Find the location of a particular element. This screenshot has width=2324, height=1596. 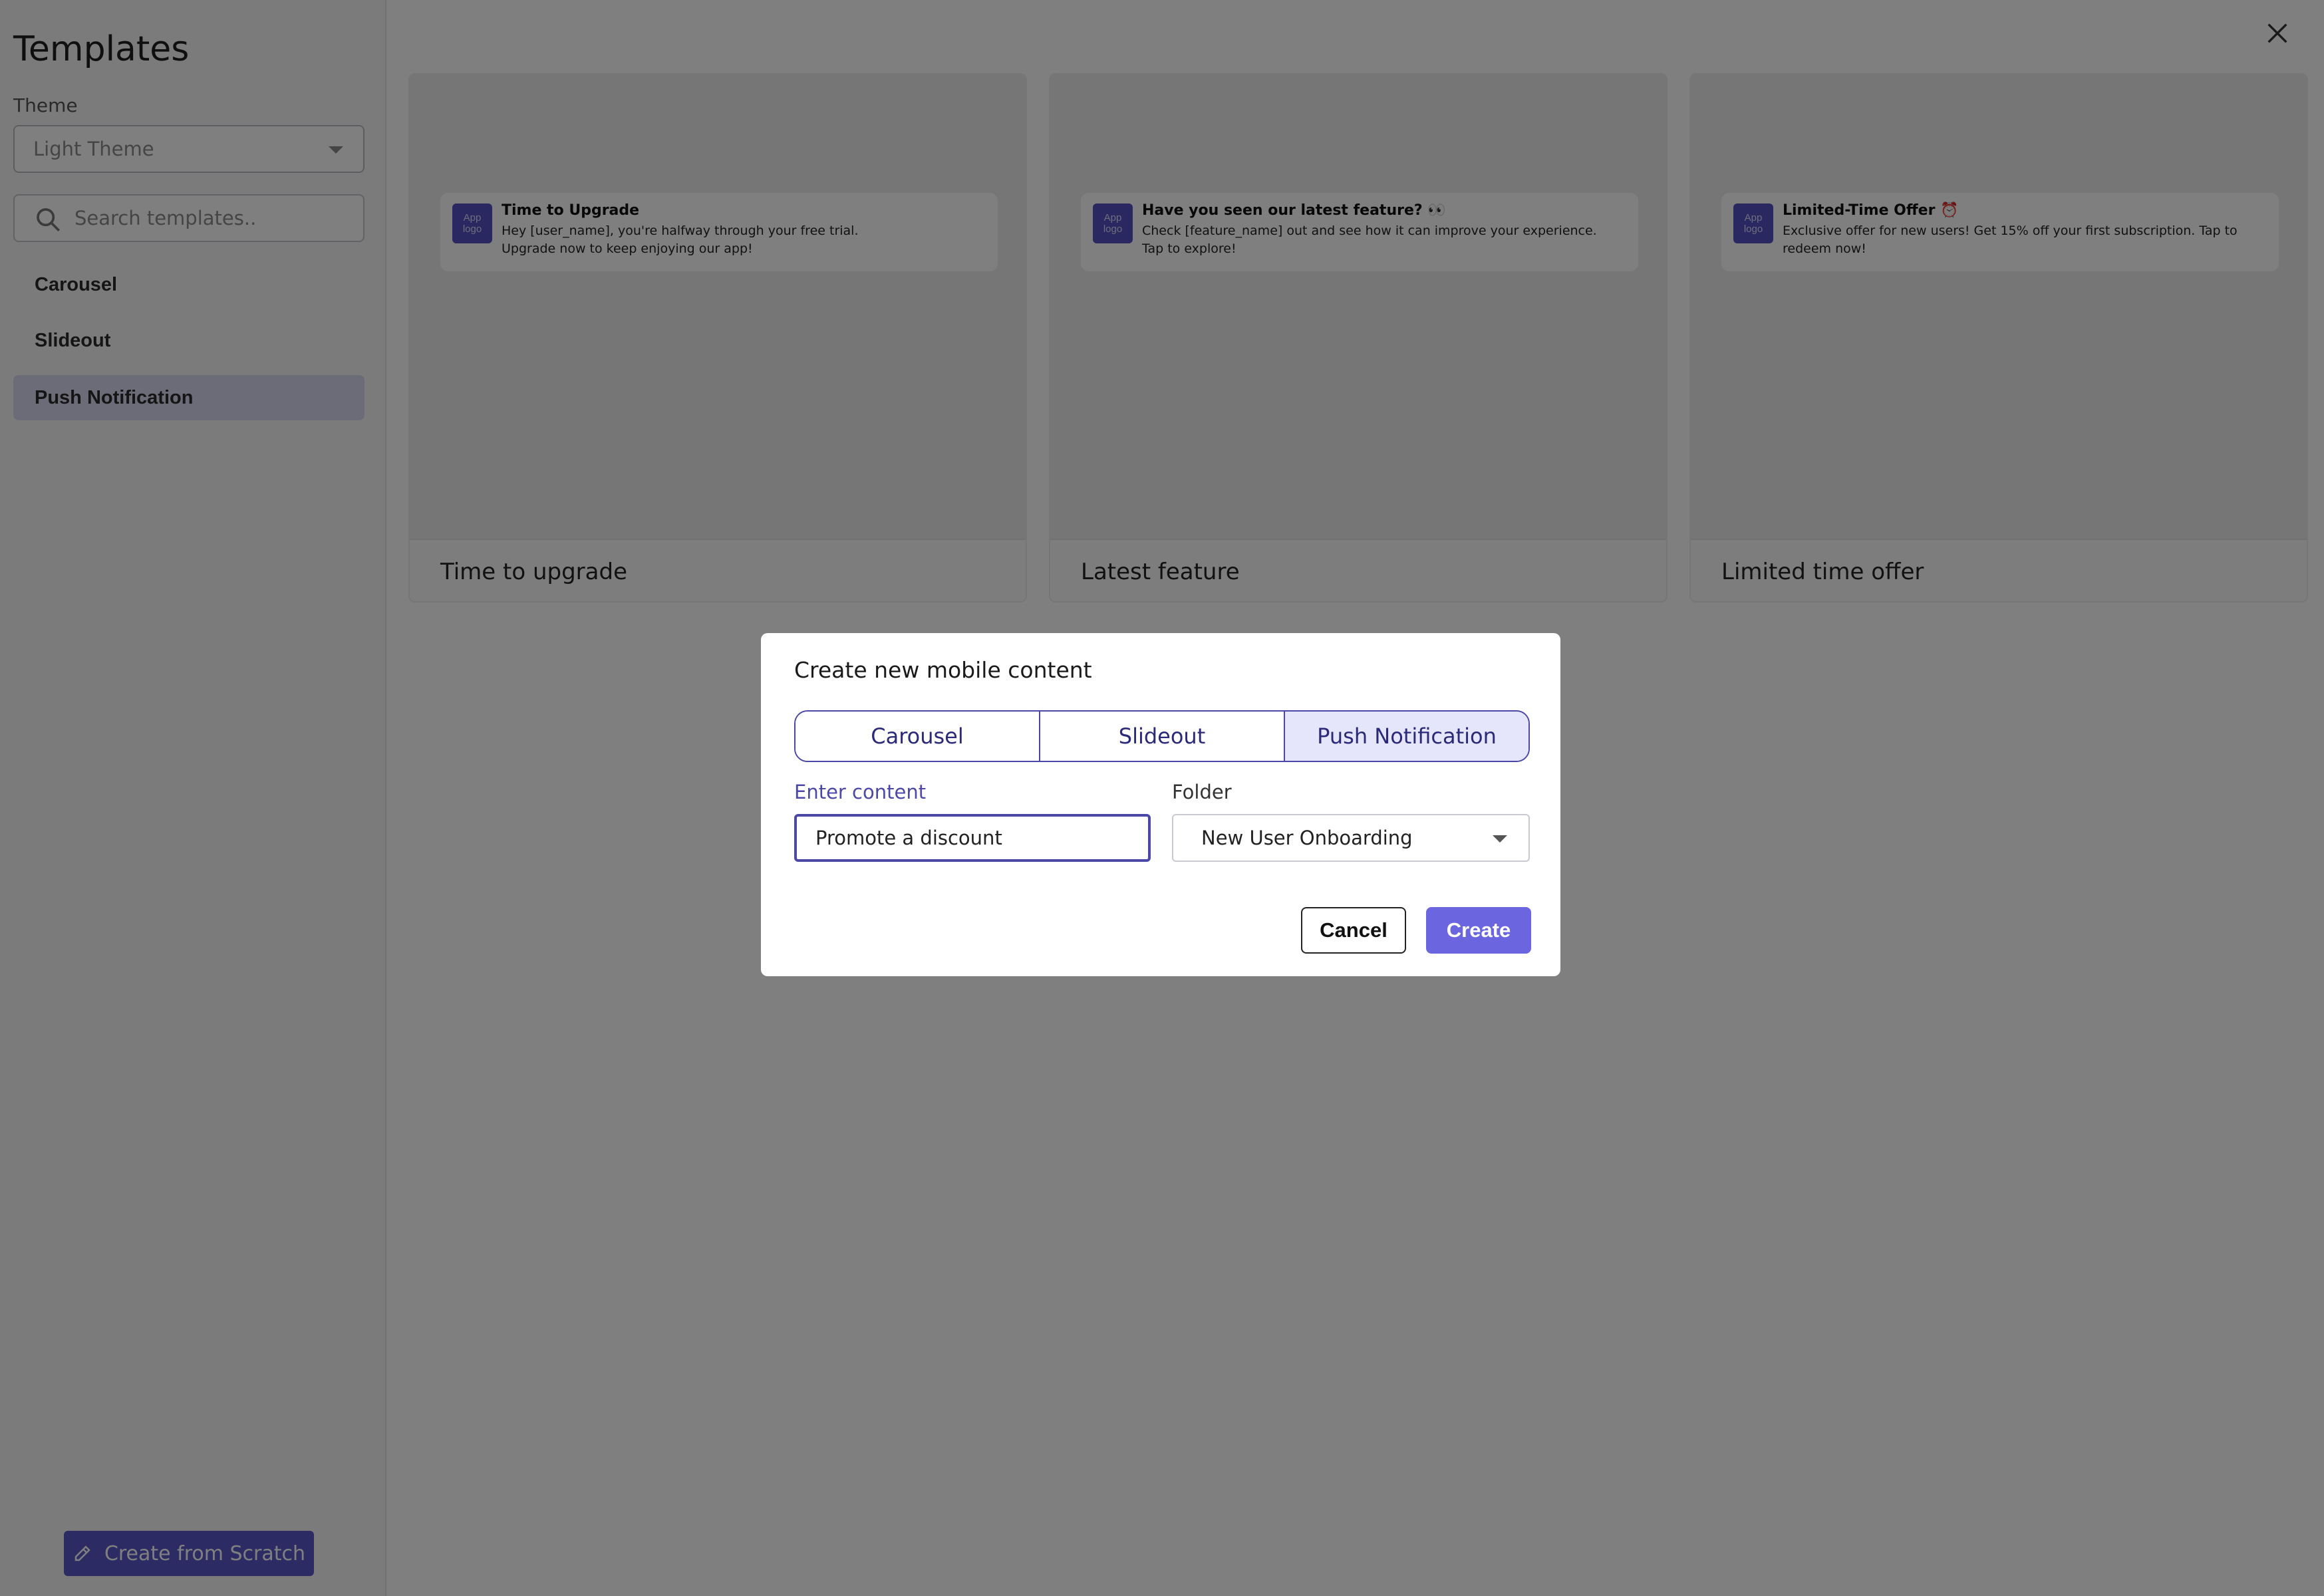

folder-select: New User Onboarding is located at coordinates (1351, 838).